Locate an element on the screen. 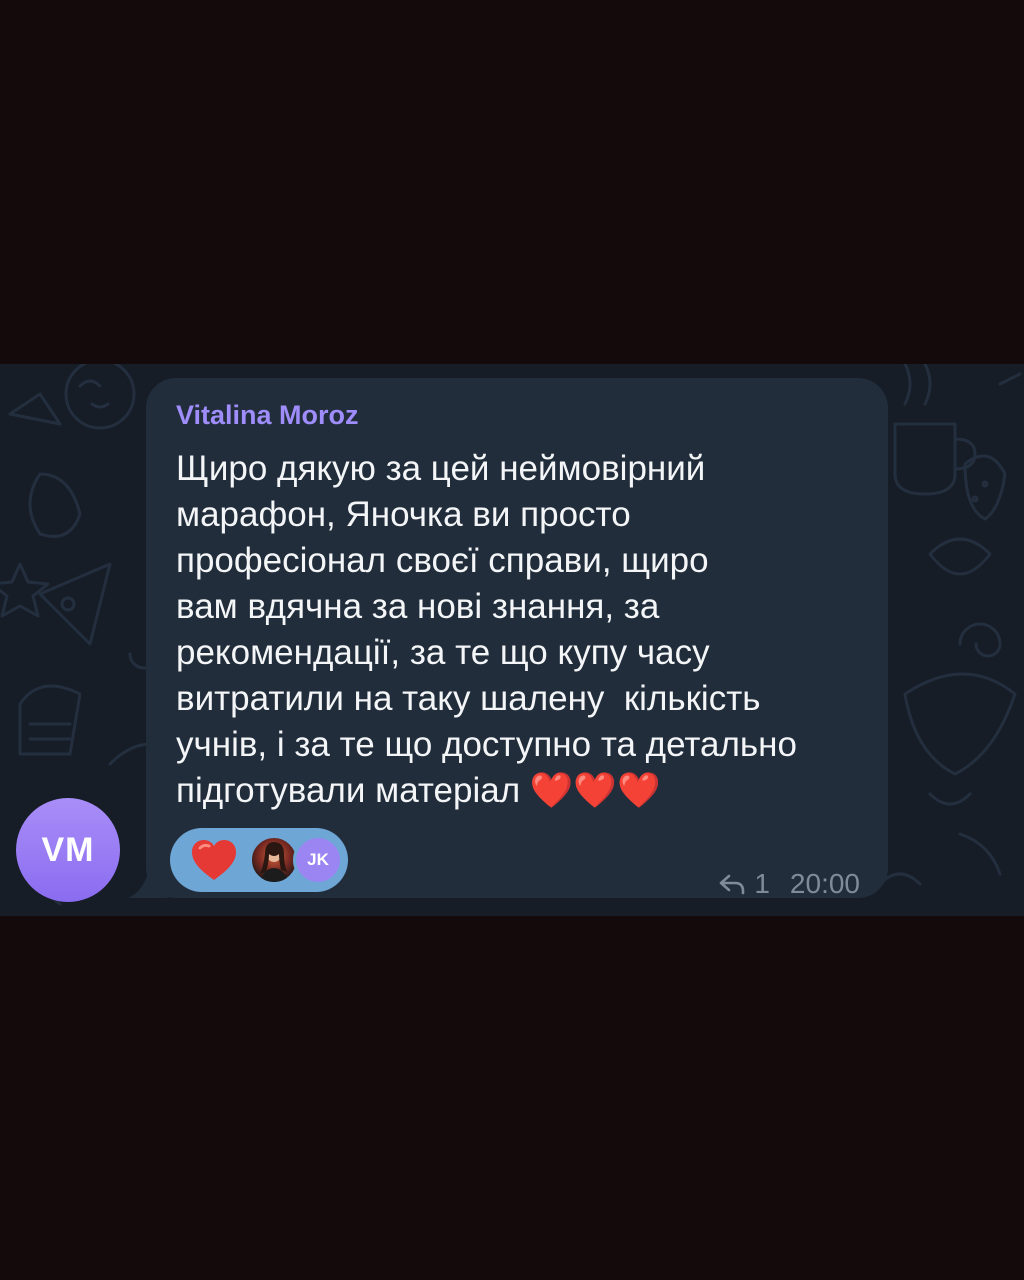  message-time: 20:00 is located at coordinates (824, 883).